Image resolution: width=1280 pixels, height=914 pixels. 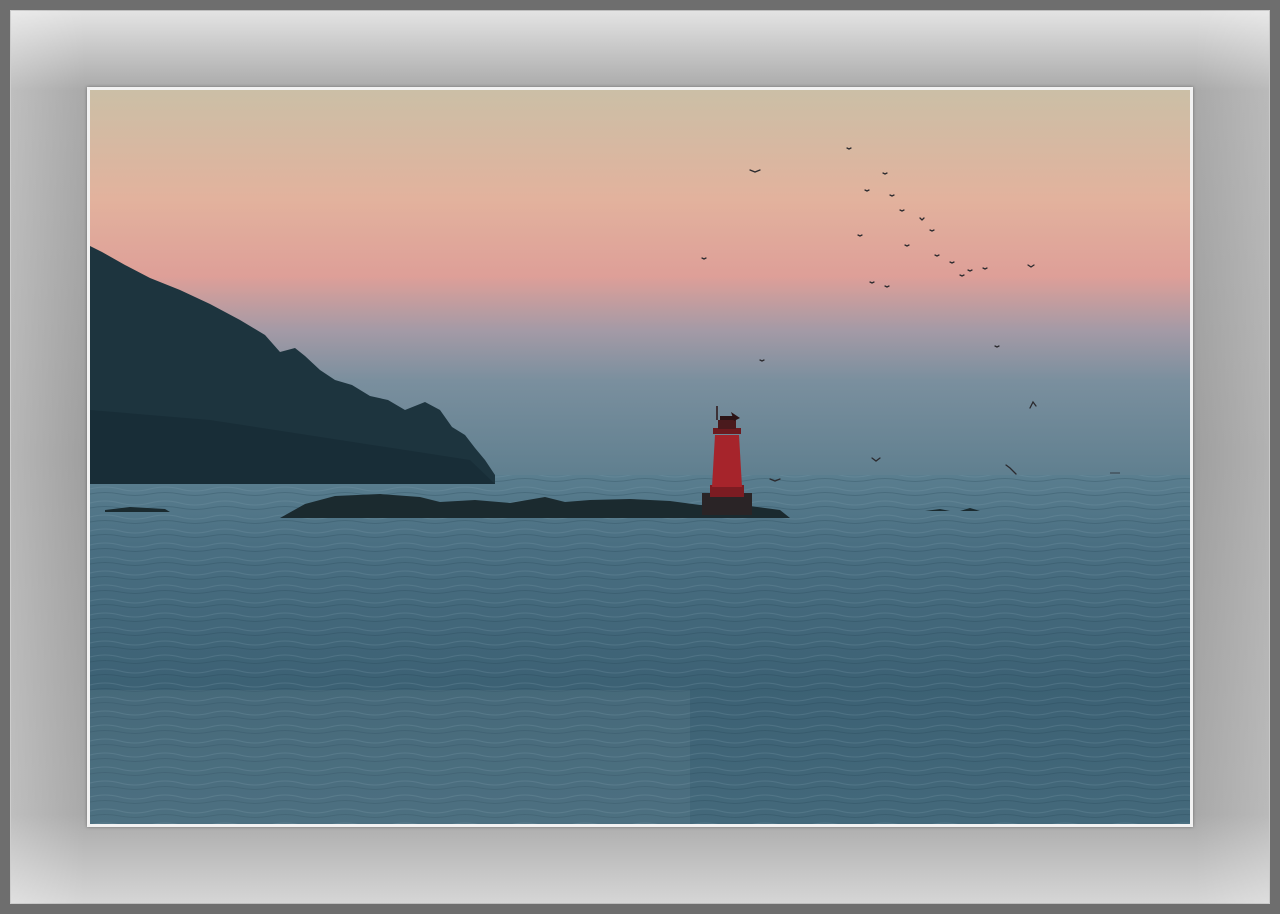 I want to click on distant-ship, so click(x=1115, y=473).